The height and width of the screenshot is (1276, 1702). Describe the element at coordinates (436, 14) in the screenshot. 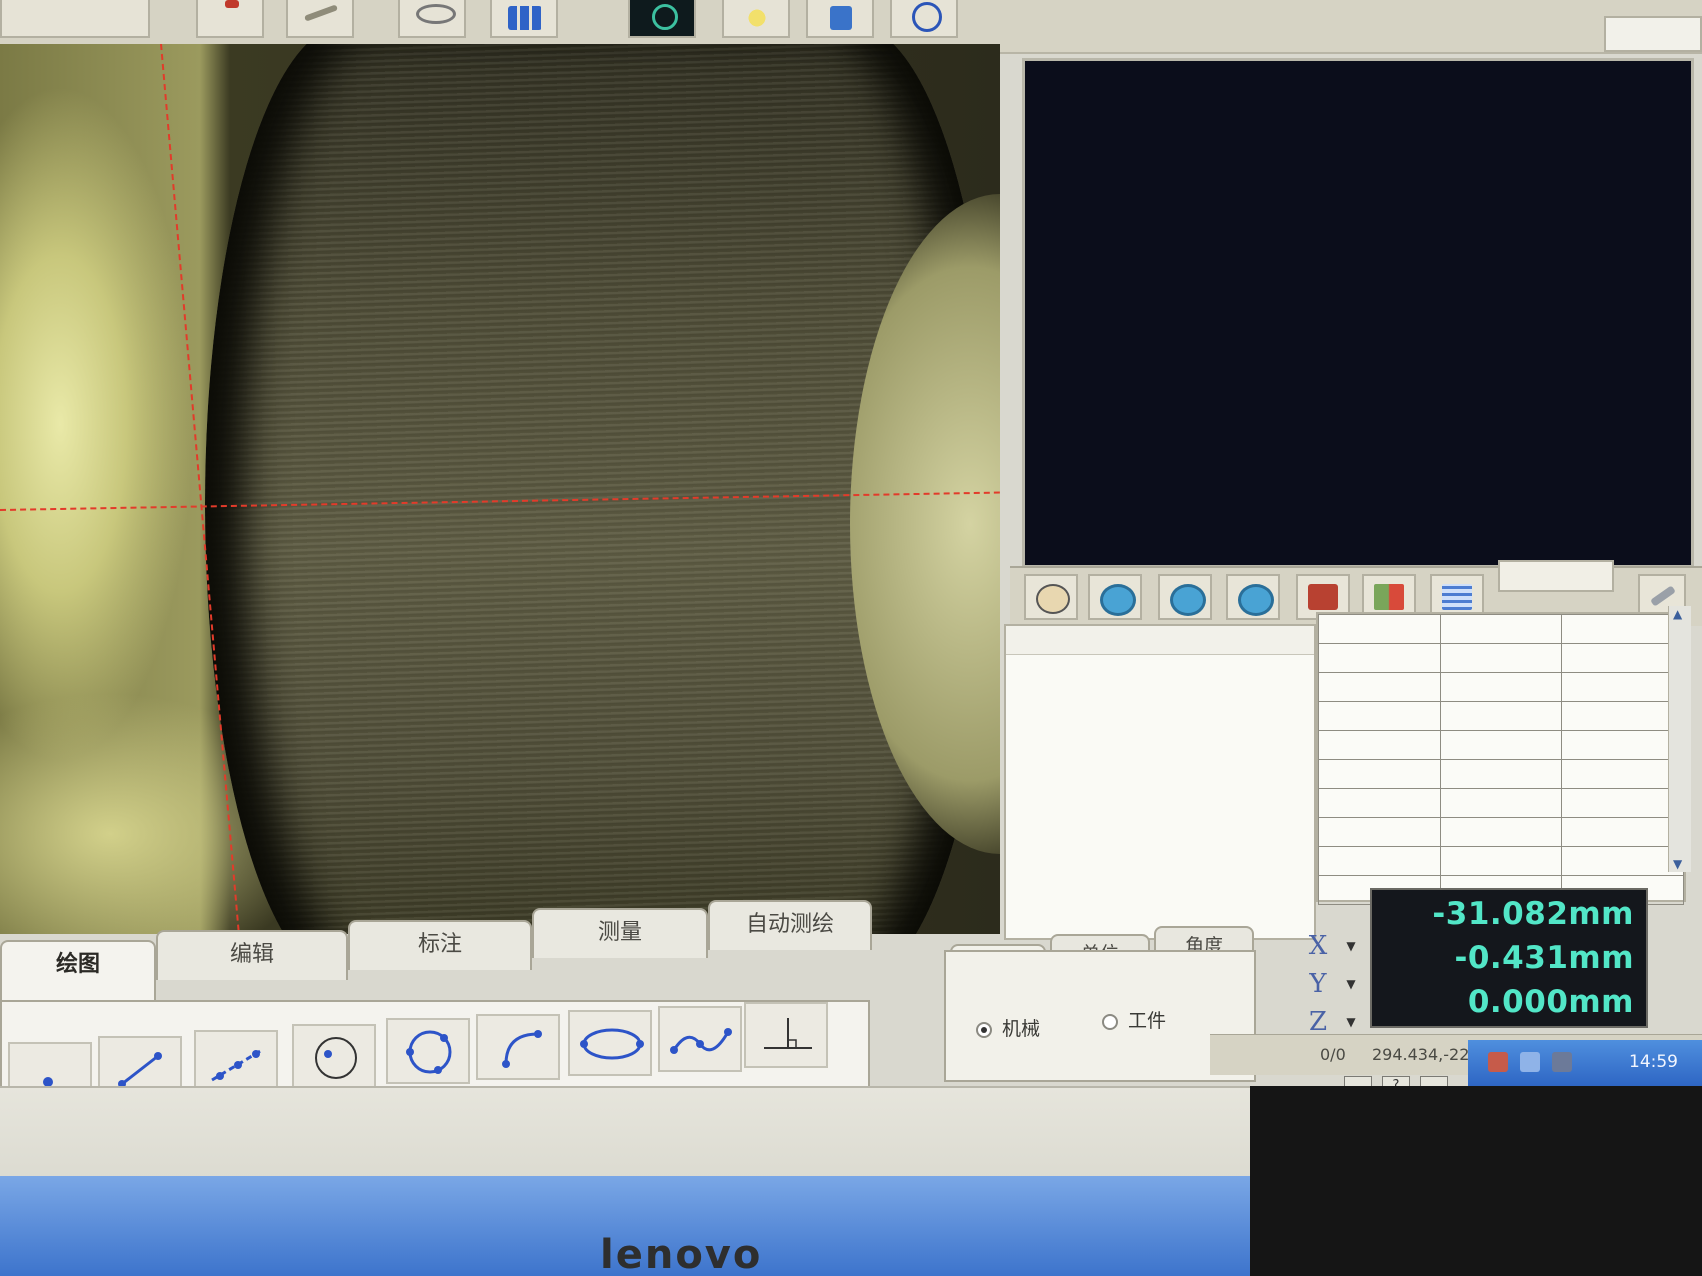

I see `cylinder-icon` at that location.